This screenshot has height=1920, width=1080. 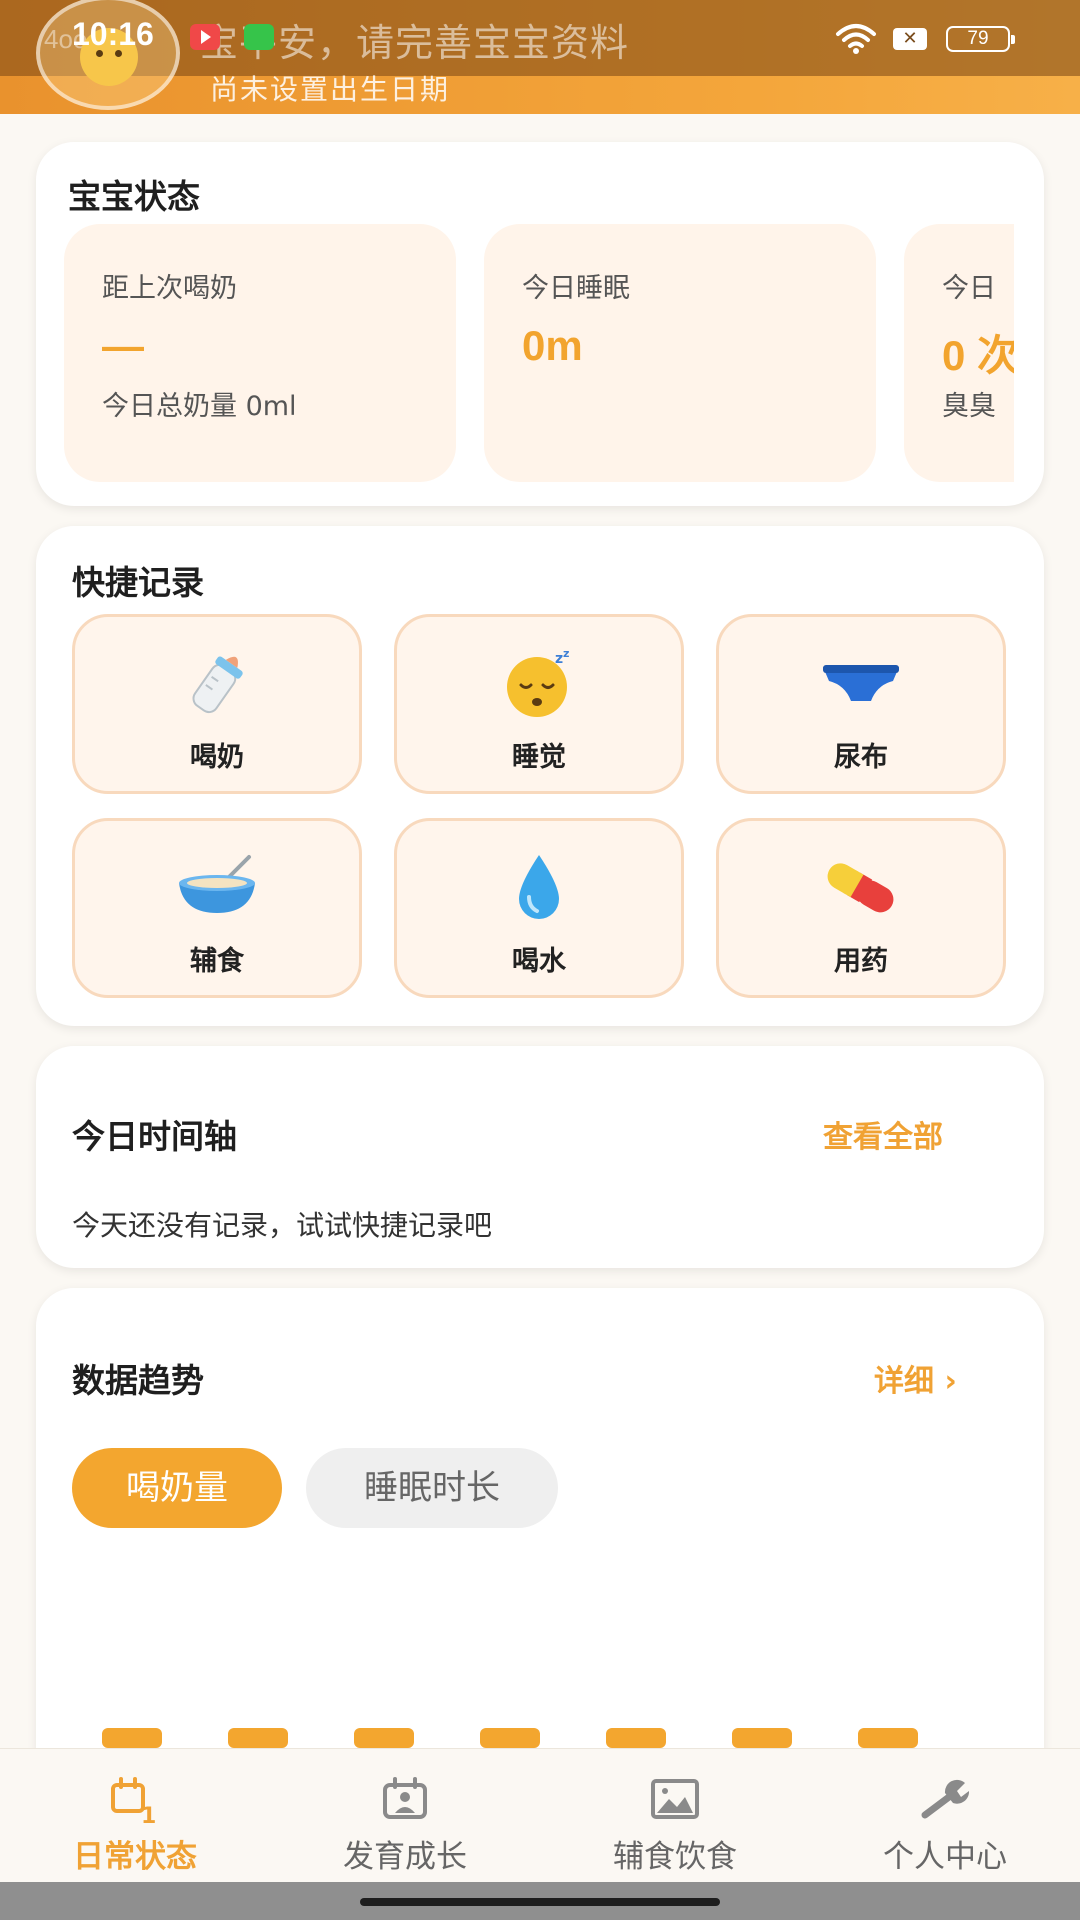 I want to click on trend-title: 数据趋势, so click(x=138, y=1380).